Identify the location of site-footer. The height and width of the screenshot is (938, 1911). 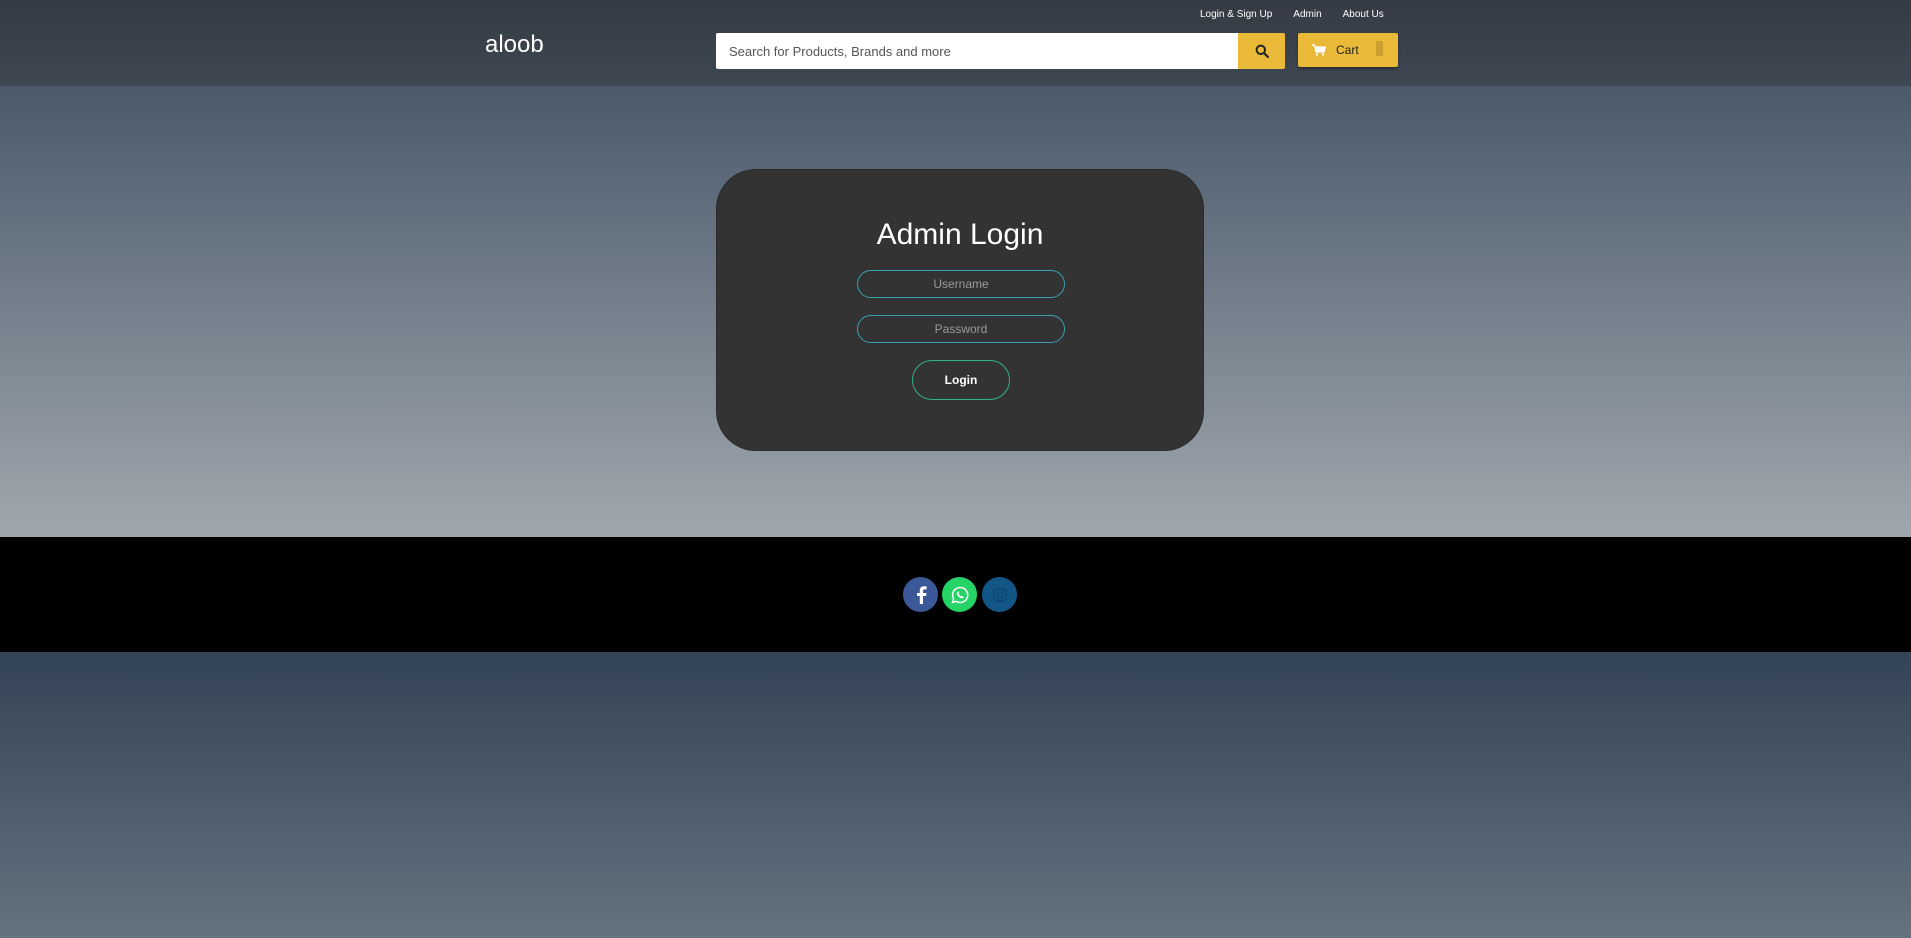
(955, 594).